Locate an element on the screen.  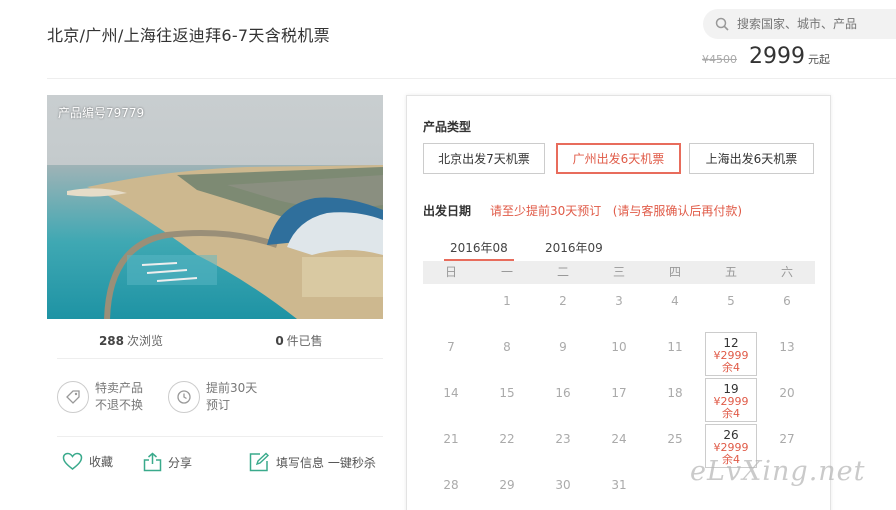
month-tab-aug: 2016年08 is located at coordinates (479, 250).